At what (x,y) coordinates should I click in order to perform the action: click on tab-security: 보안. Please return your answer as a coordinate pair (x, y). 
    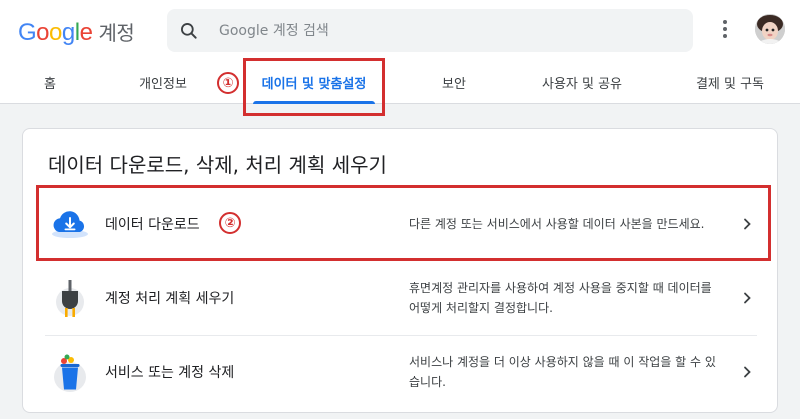
    Looking at the image, I should click on (454, 82).